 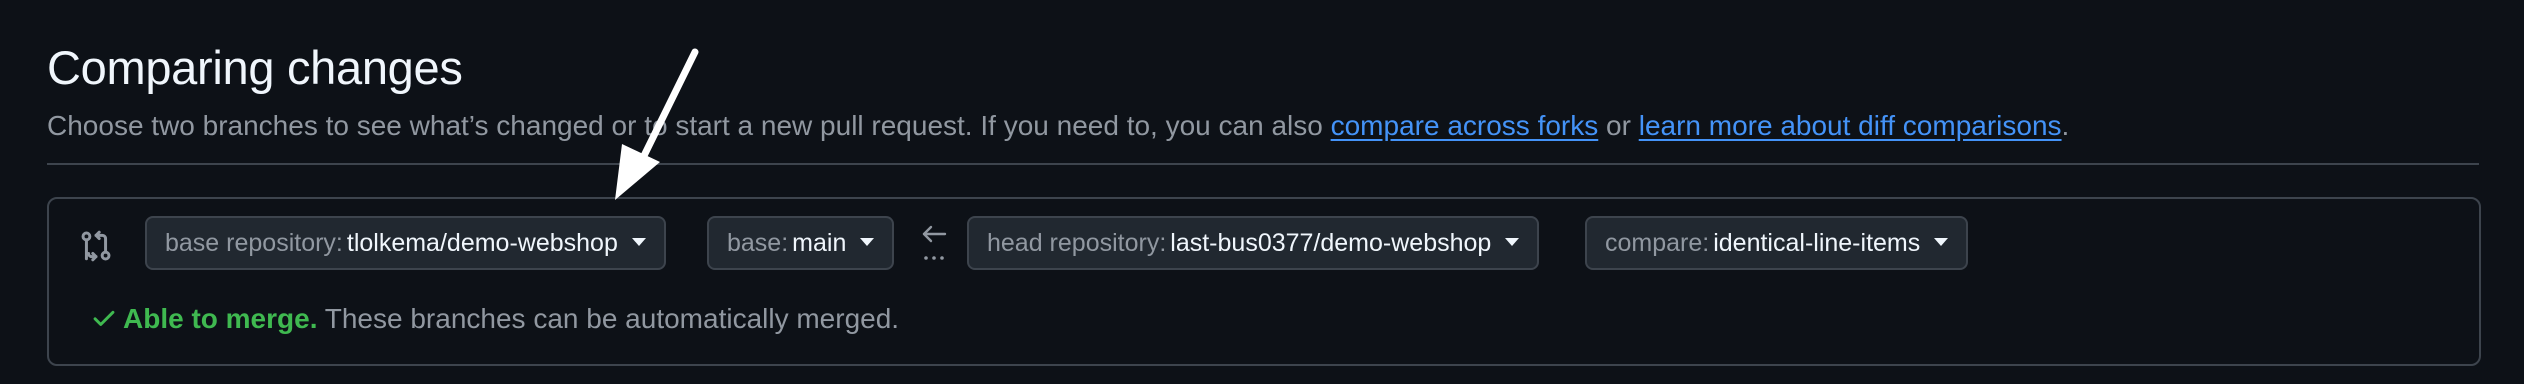 I want to click on divider, so click(x=1263, y=164).